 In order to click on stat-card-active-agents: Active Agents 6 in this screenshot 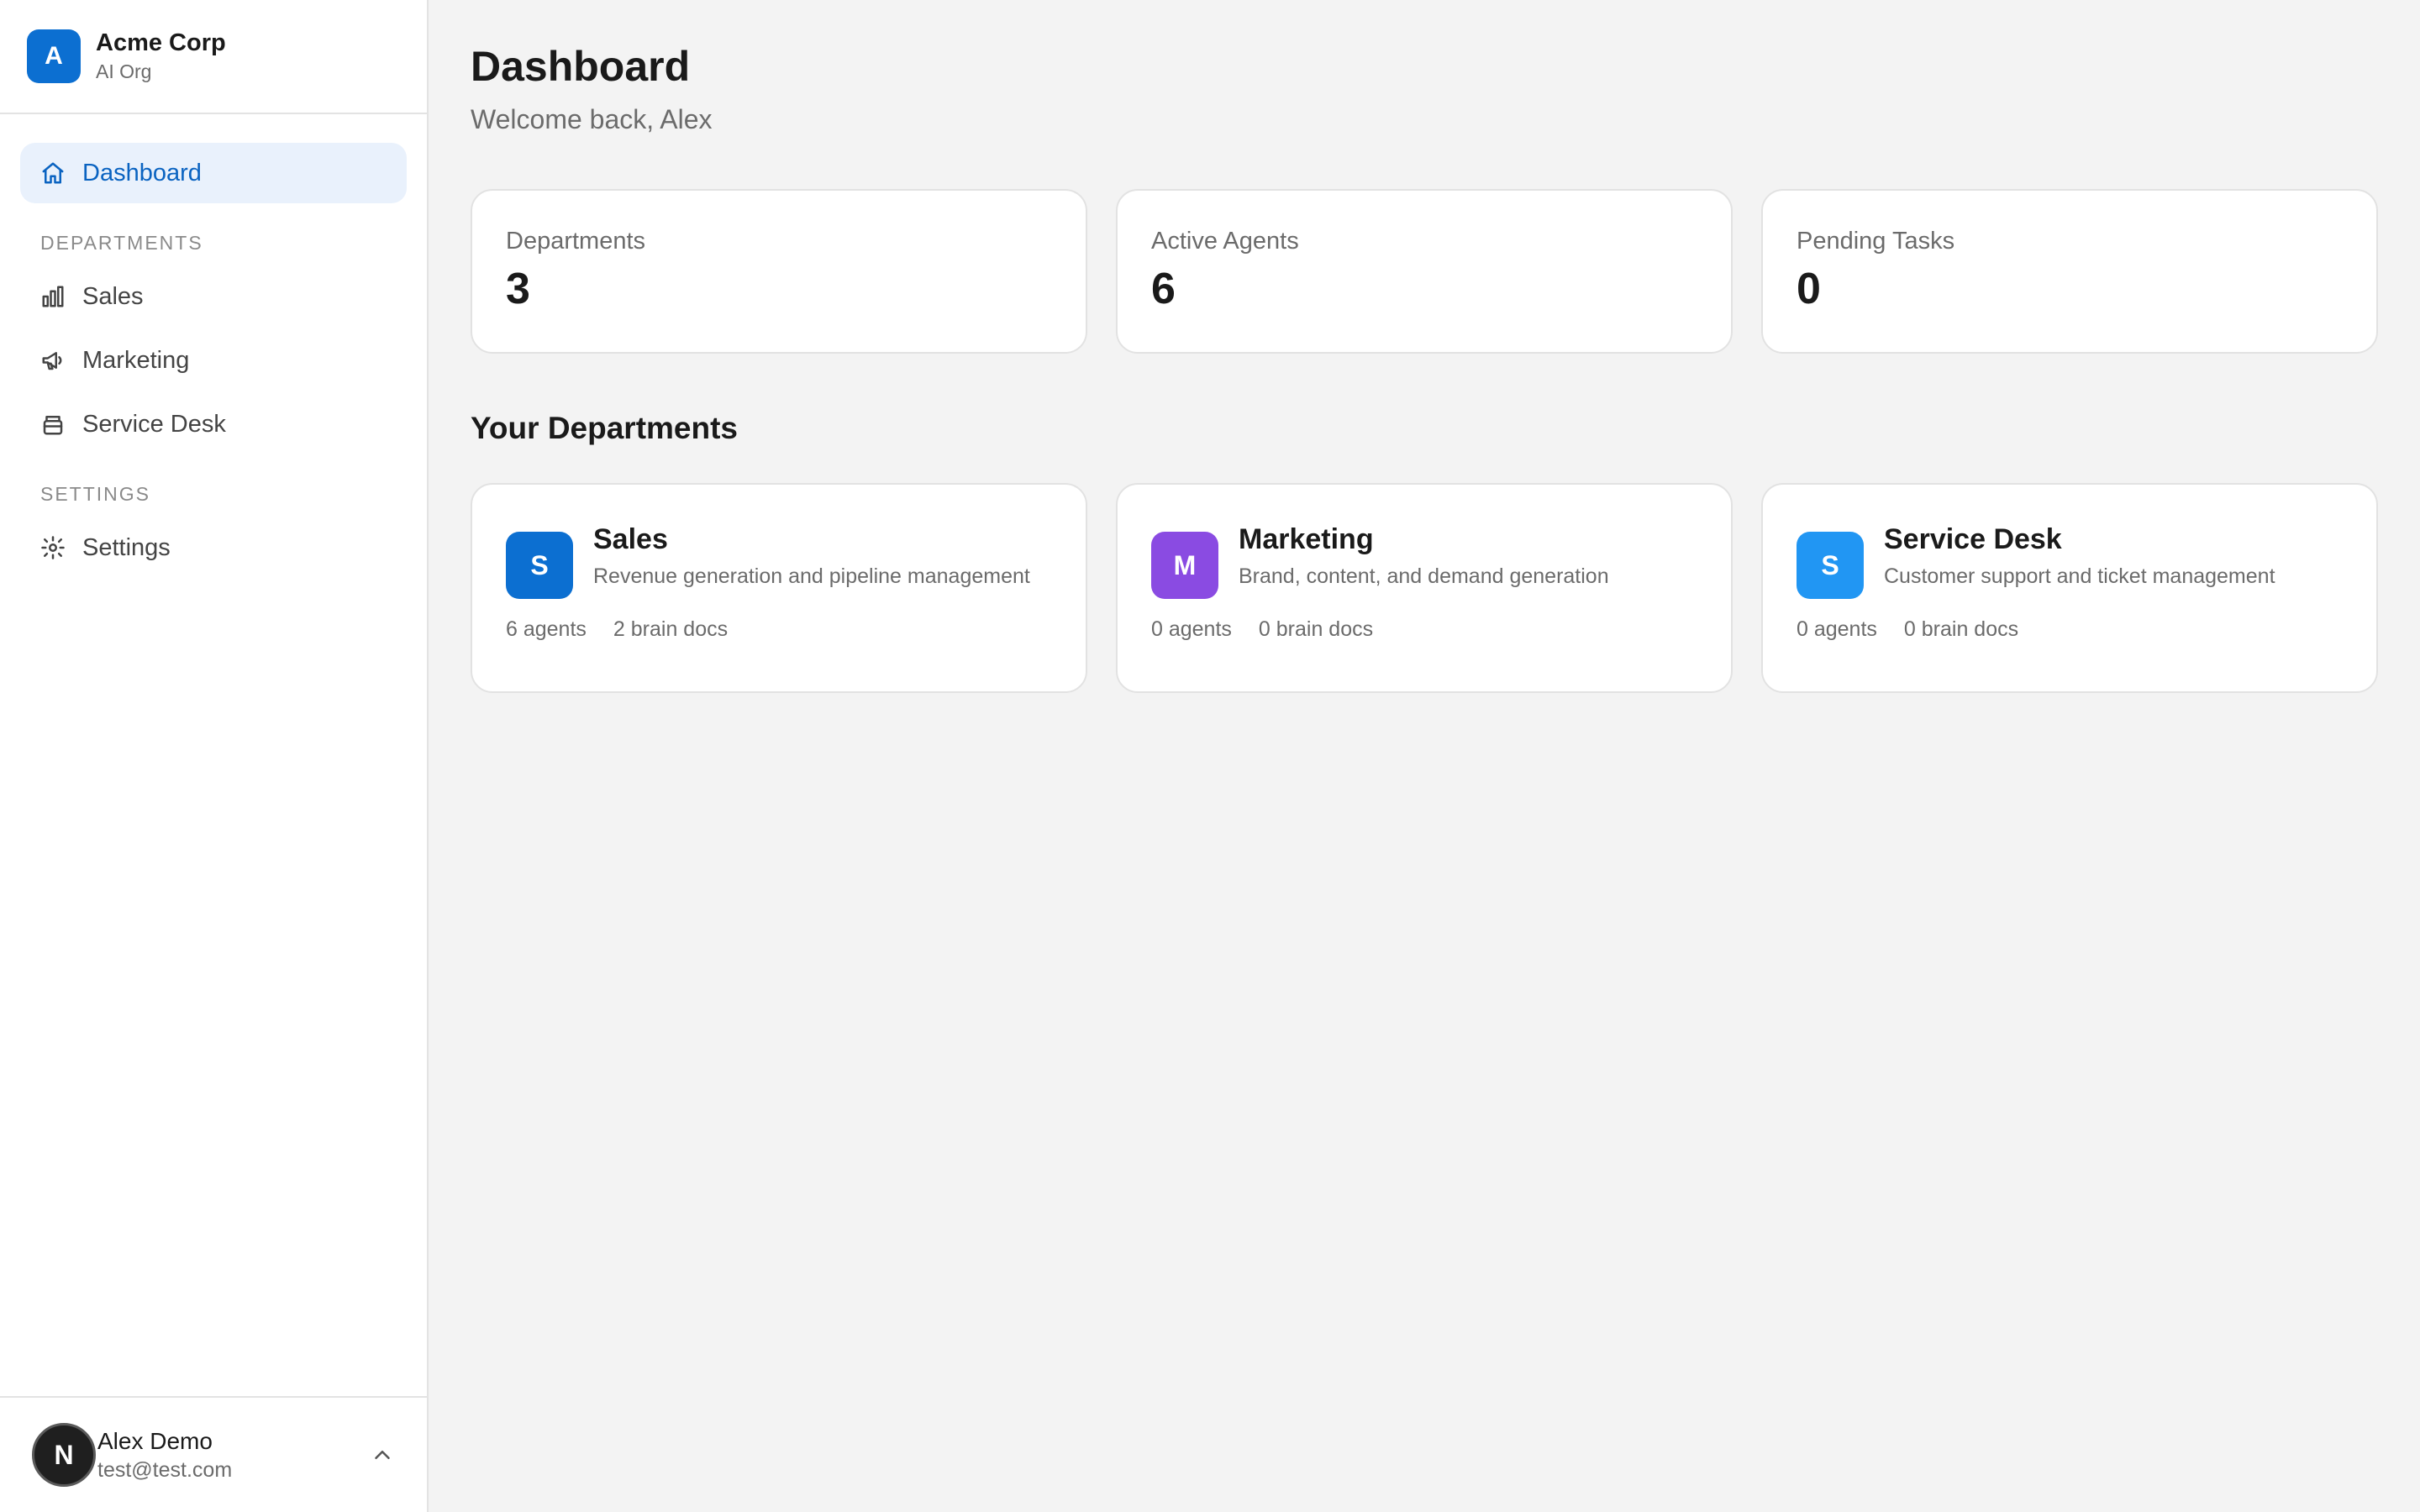, I will do `click(1424, 271)`.